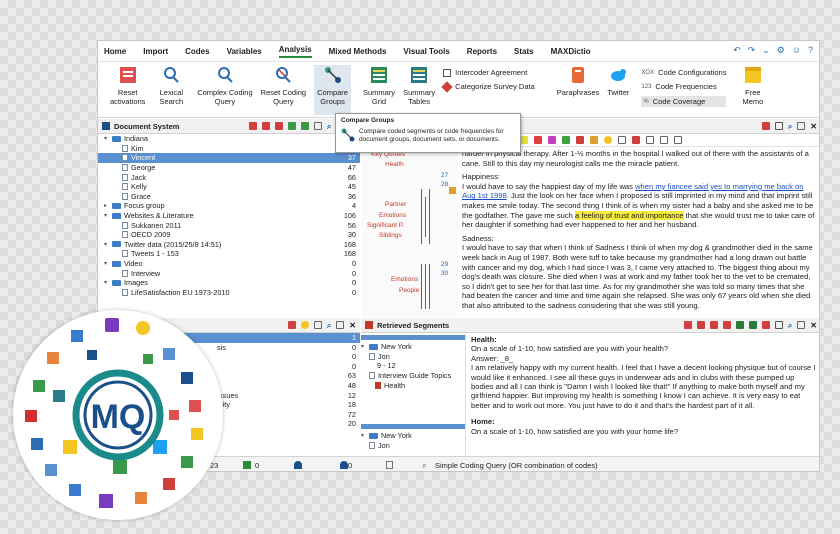 The height and width of the screenshot is (534, 840). What do you see at coordinates (739, 325) in the screenshot?
I see `excel-icon` at bounding box center [739, 325].